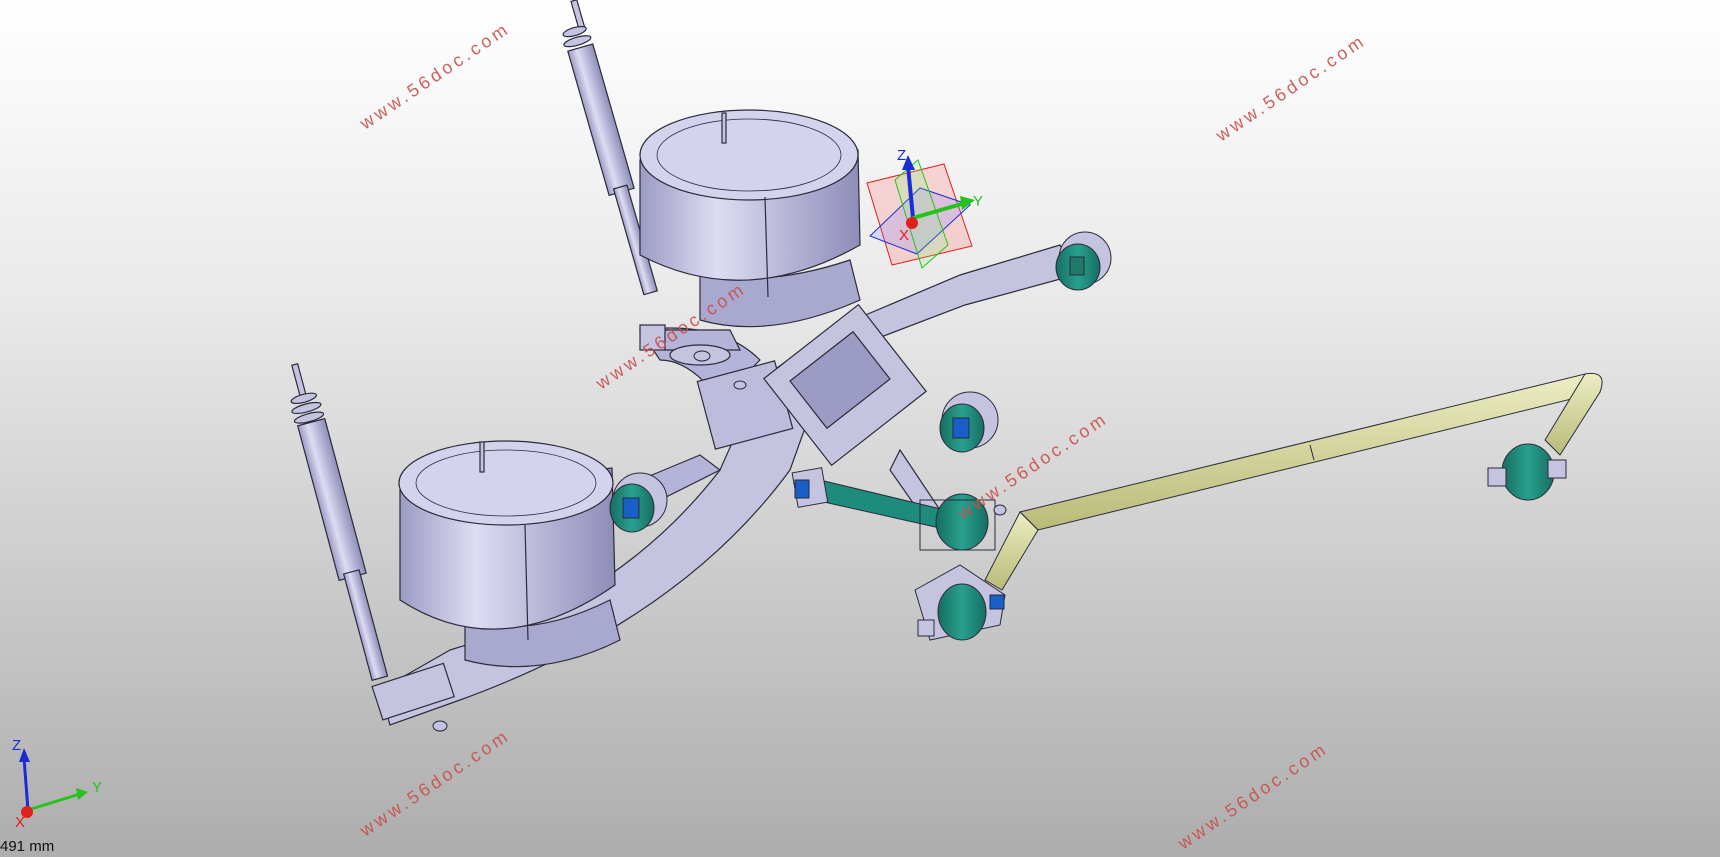 The height and width of the screenshot is (857, 1720). What do you see at coordinates (901, 155) in the screenshot?
I see `manipulator-z-label: Z` at bounding box center [901, 155].